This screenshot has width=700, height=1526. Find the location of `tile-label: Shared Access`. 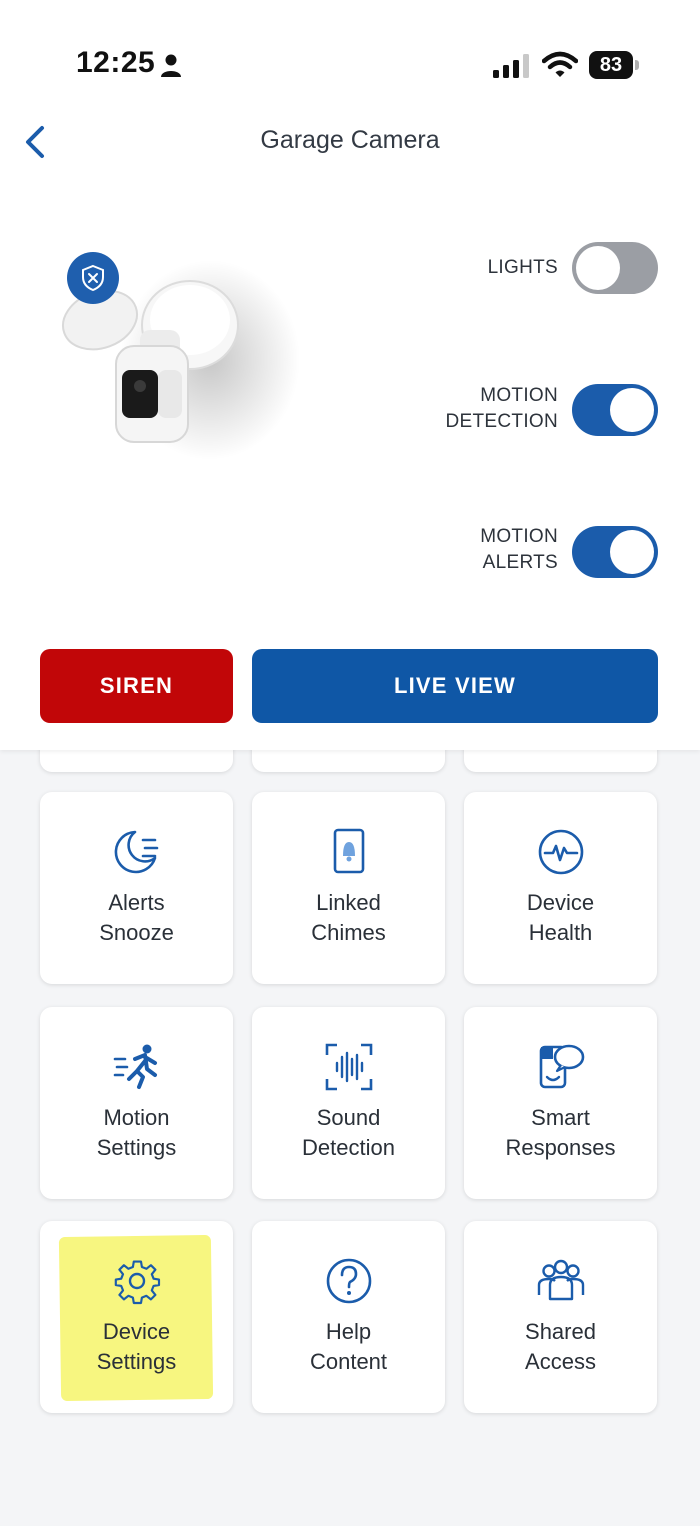

tile-label: Shared Access is located at coordinates (560, 1346).